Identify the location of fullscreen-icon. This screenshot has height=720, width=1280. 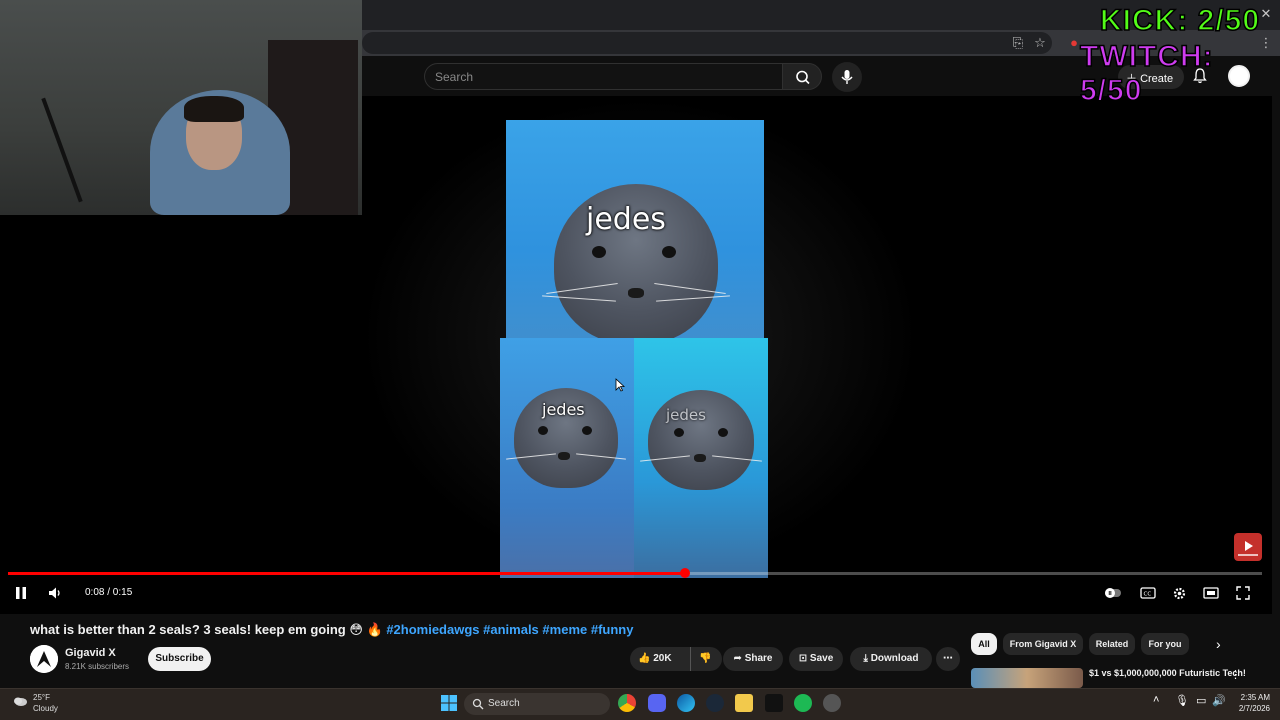
(1243, 593).